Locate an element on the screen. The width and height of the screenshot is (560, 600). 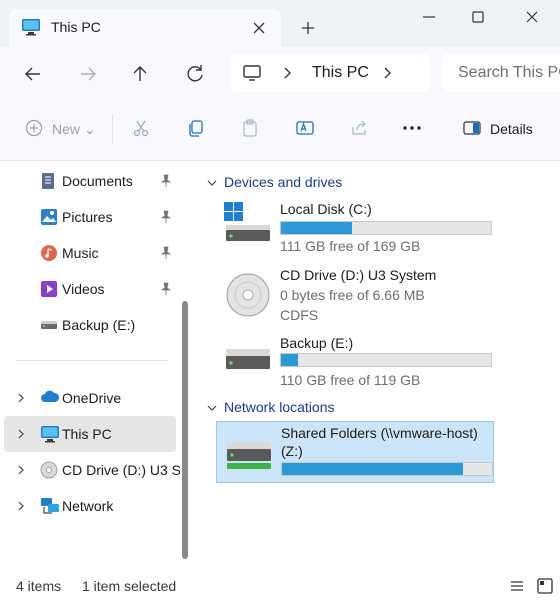
nav-item-cd-drive: CD Drive (D:) U3 Sy is located at coordinates (92, 470).